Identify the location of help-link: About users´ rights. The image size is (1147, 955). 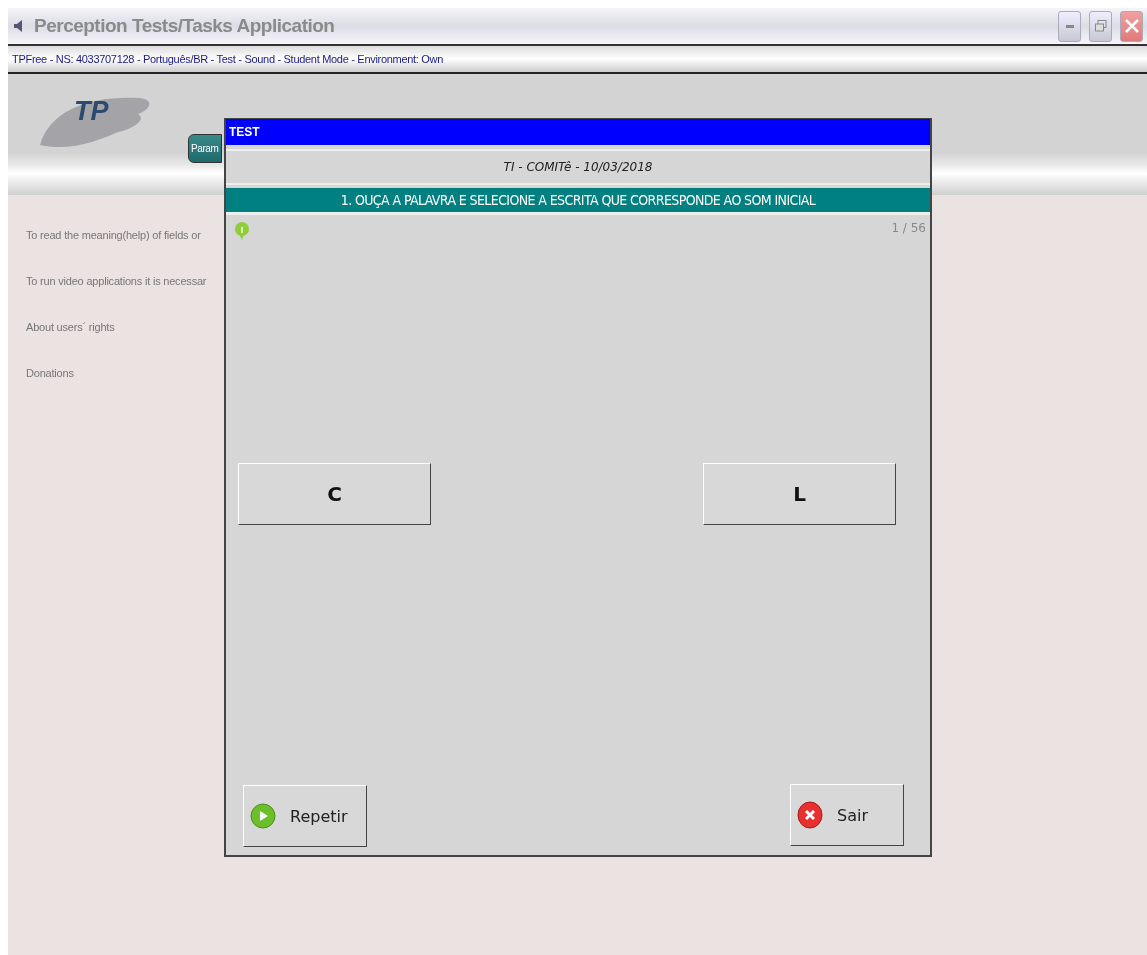
(125, 327).